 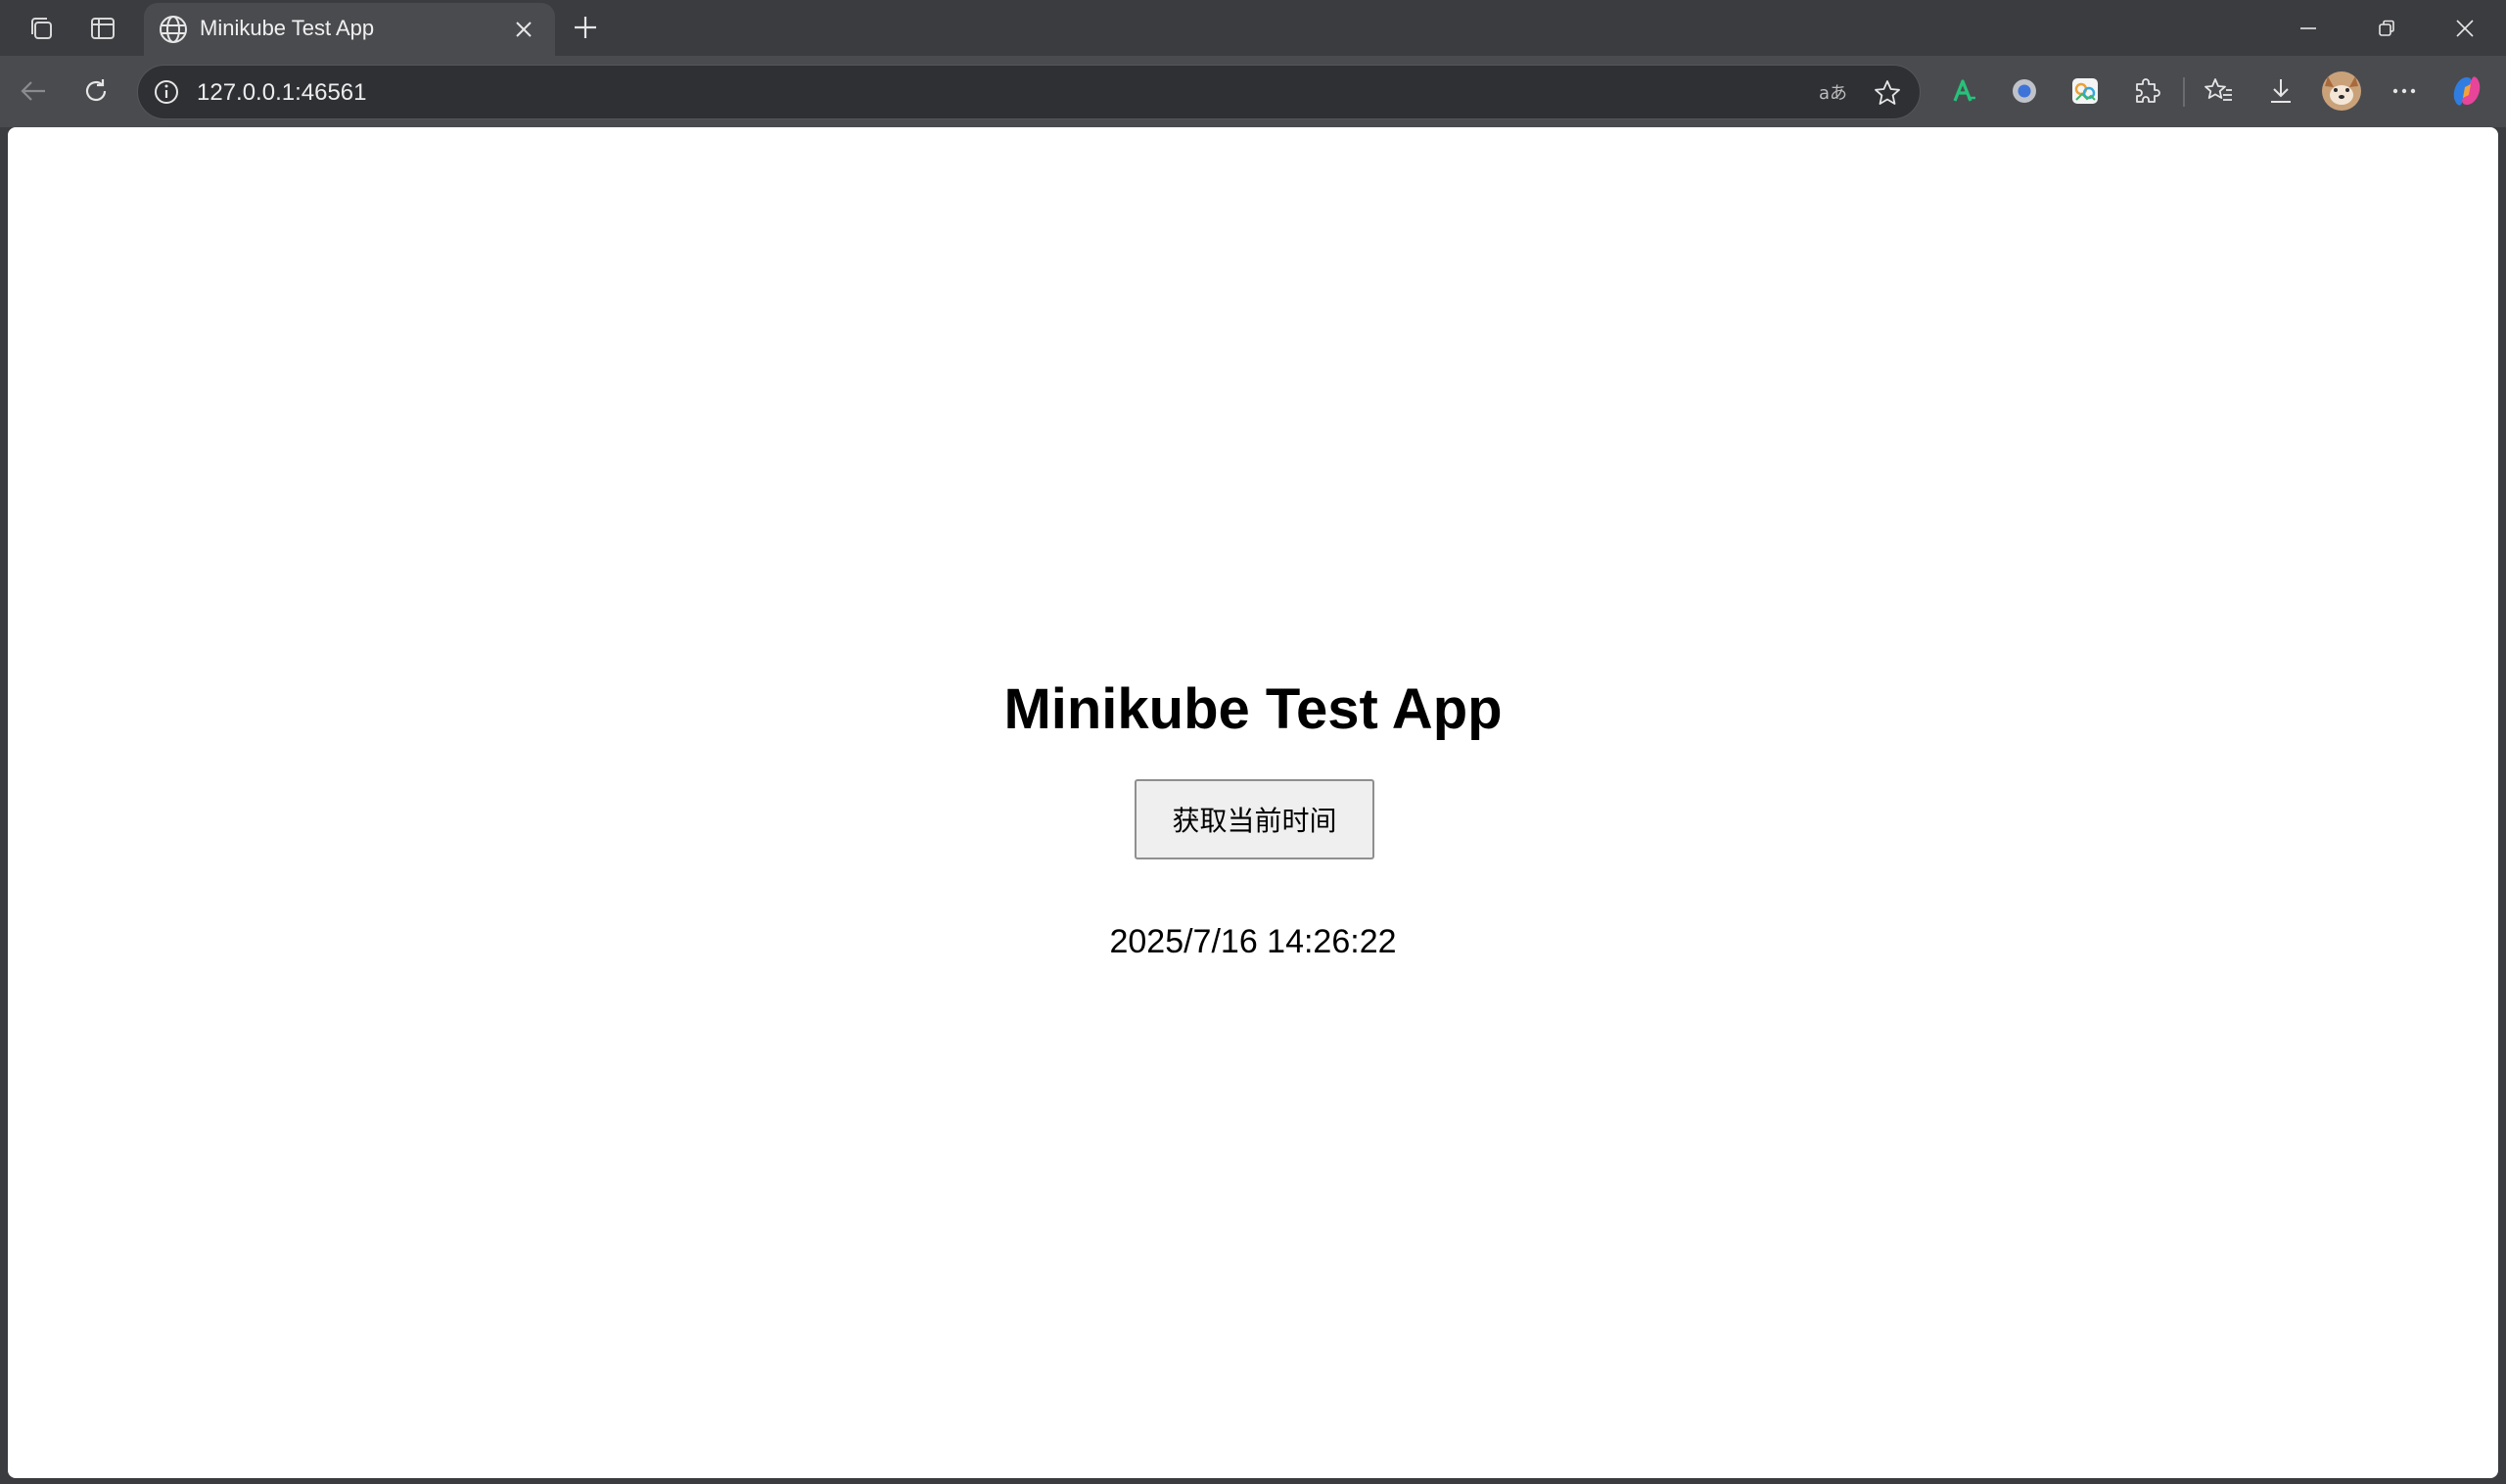 I want to click on copilot-icon, so click(x=2466, y=91).